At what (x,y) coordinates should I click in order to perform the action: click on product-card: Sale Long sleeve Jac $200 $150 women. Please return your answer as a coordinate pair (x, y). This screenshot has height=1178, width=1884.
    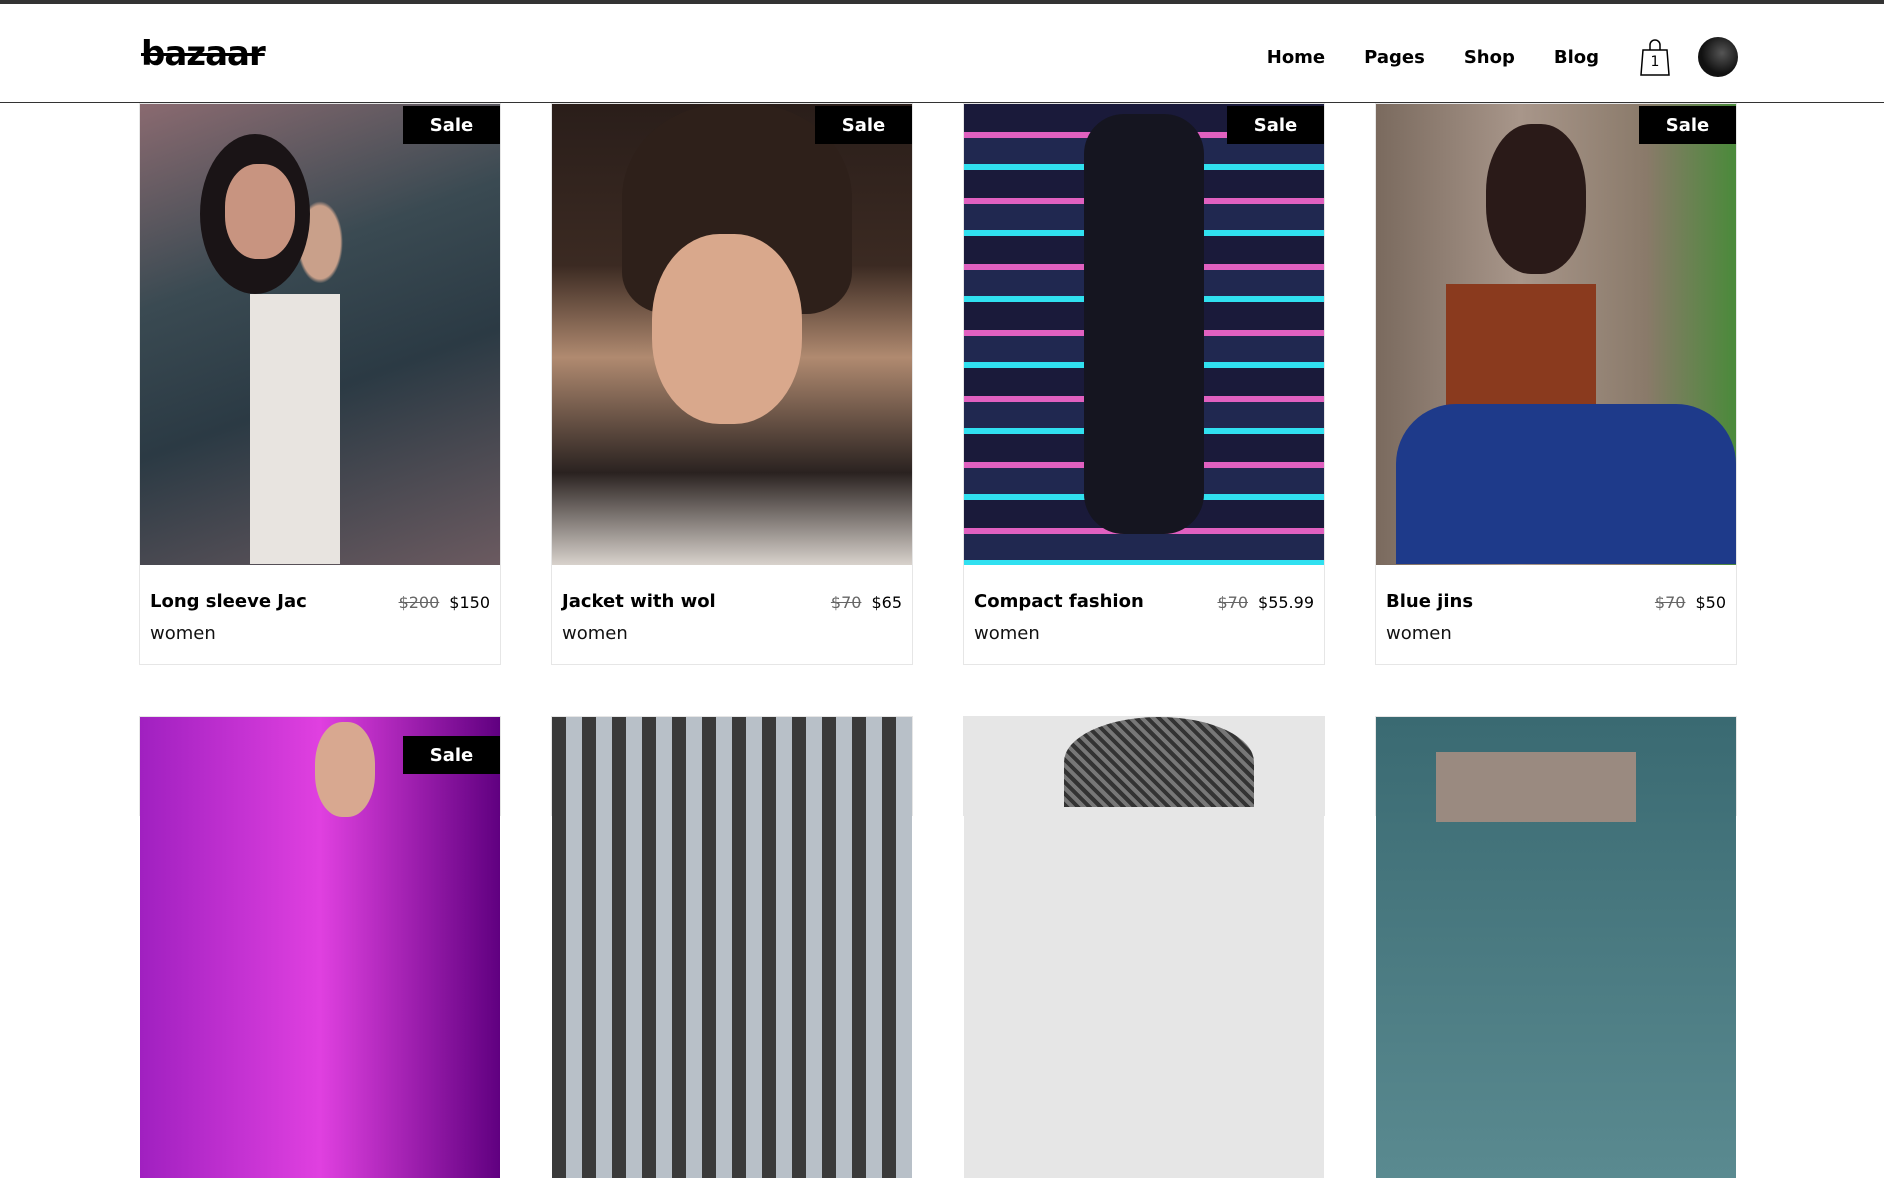
    Looking at the image, I should click on (320, 384).